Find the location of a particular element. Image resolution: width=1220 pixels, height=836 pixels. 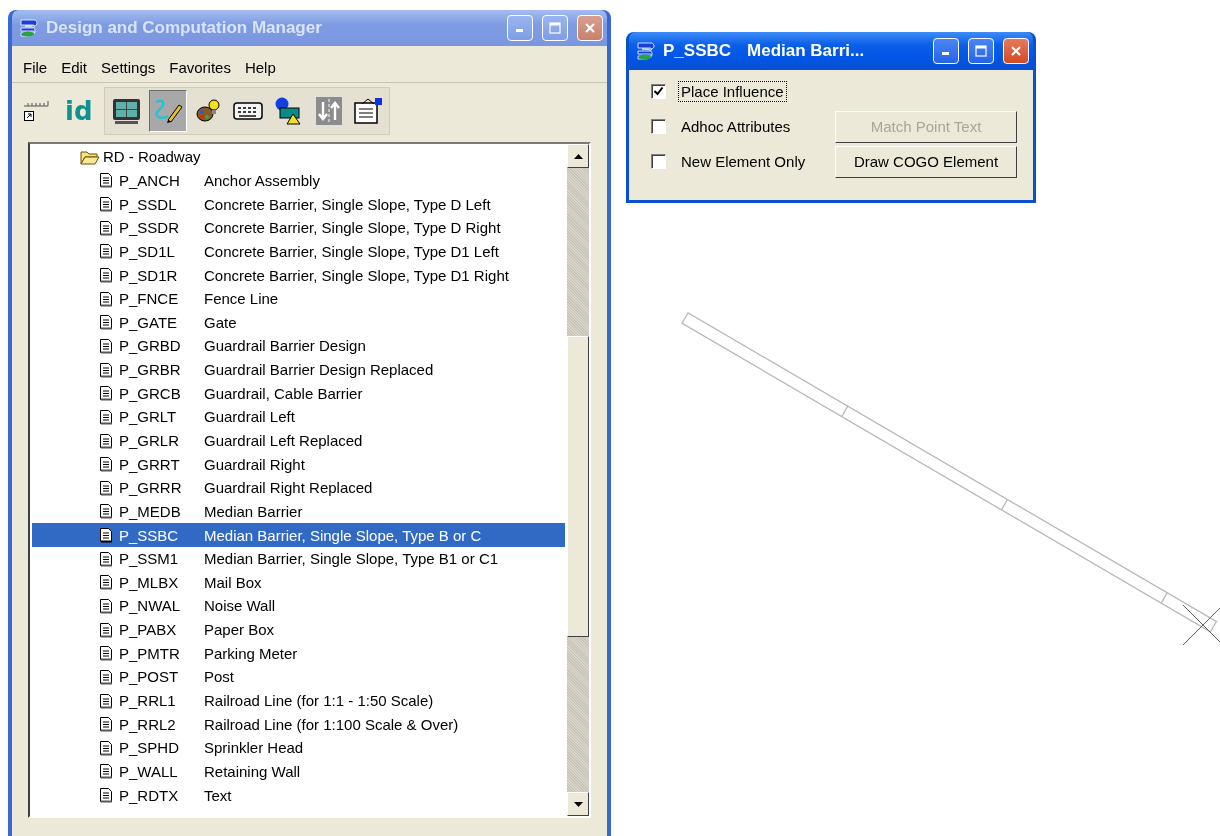

item-code: P_WALL is located at coordinates (149, 771).